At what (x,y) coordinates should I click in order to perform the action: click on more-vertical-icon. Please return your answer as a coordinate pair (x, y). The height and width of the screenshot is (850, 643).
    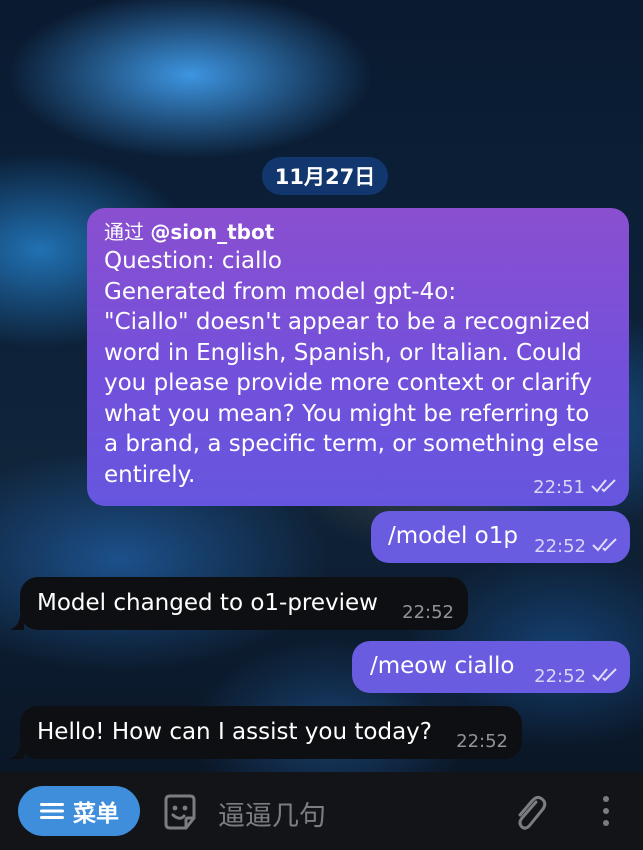
    Looking at the image, I should click on (606, 813).